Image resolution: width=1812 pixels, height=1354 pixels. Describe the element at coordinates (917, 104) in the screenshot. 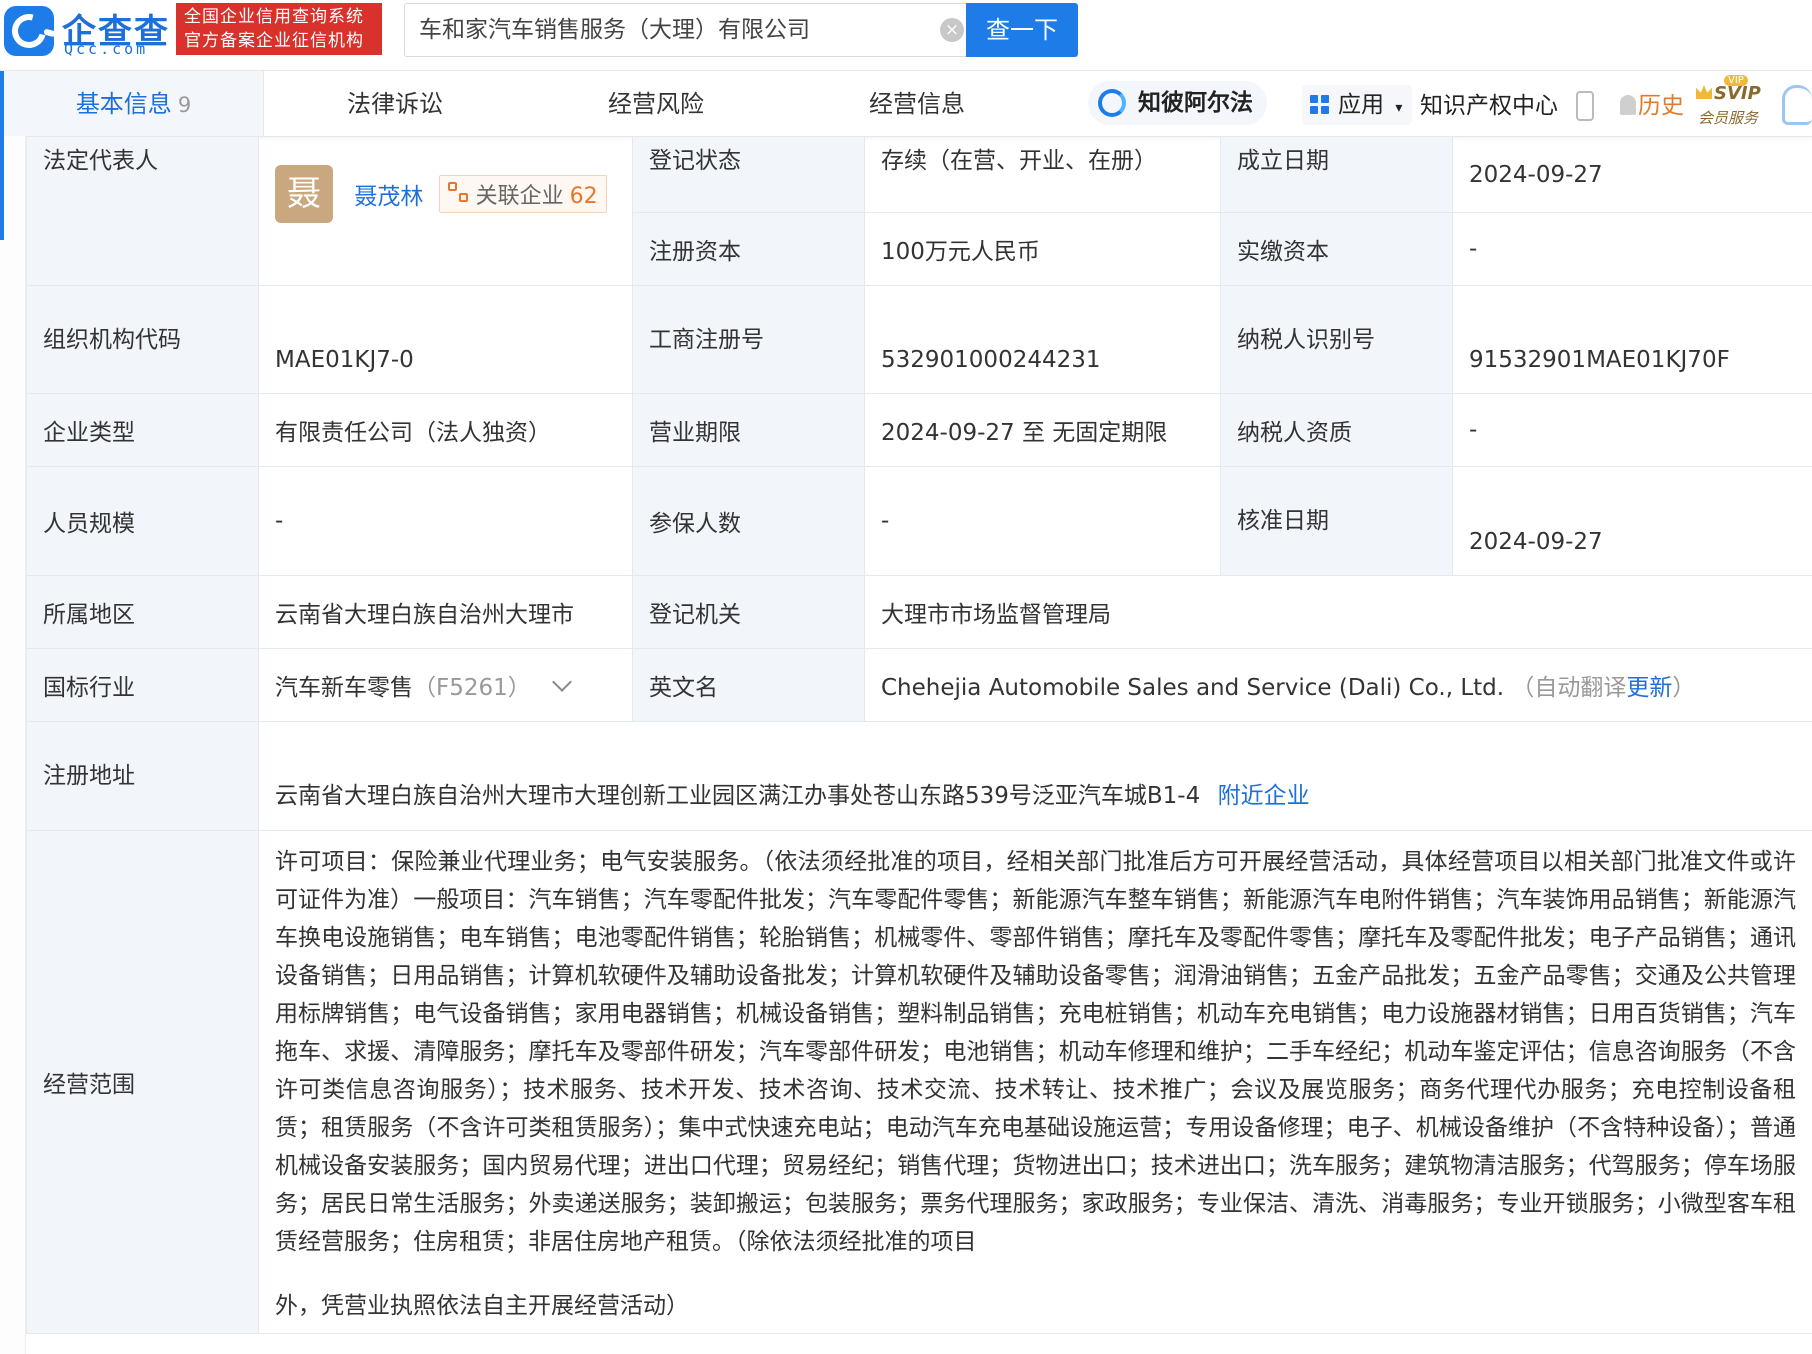

I see `tab-operation: 经营信息` at that location.